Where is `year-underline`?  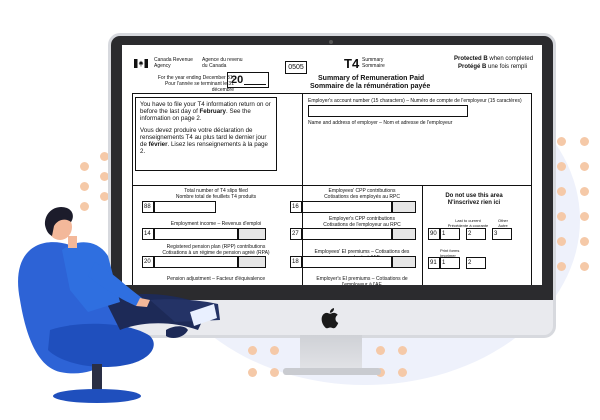
year-underline is located at coordinates (255, 84).